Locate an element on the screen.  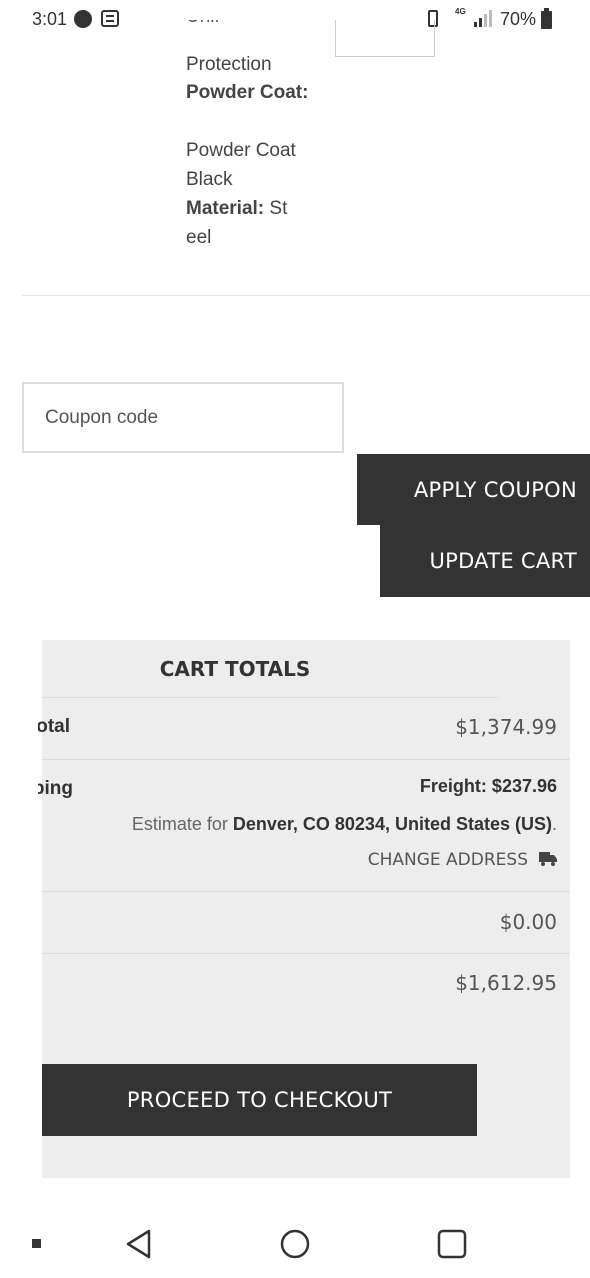
notes-icon is located at coordinates (110, 18).